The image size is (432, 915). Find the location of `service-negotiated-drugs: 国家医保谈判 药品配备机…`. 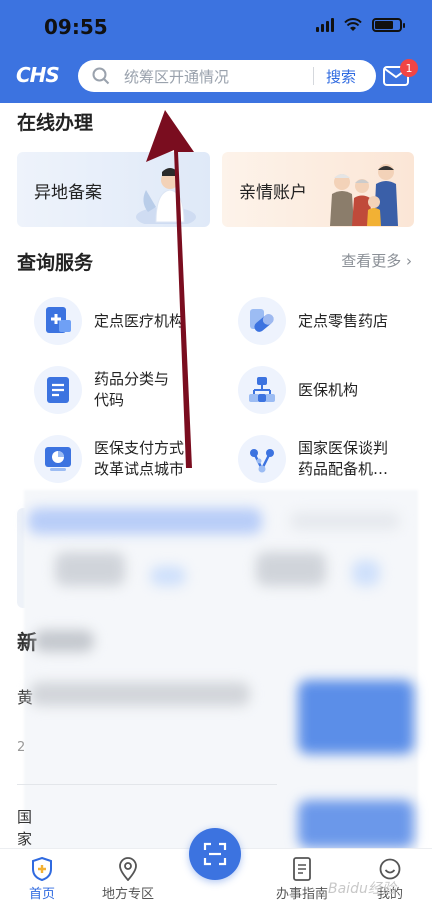

service-negotiated-drugs: 国家医保谈判 药品配备机… is located at coordinates (328, 459).